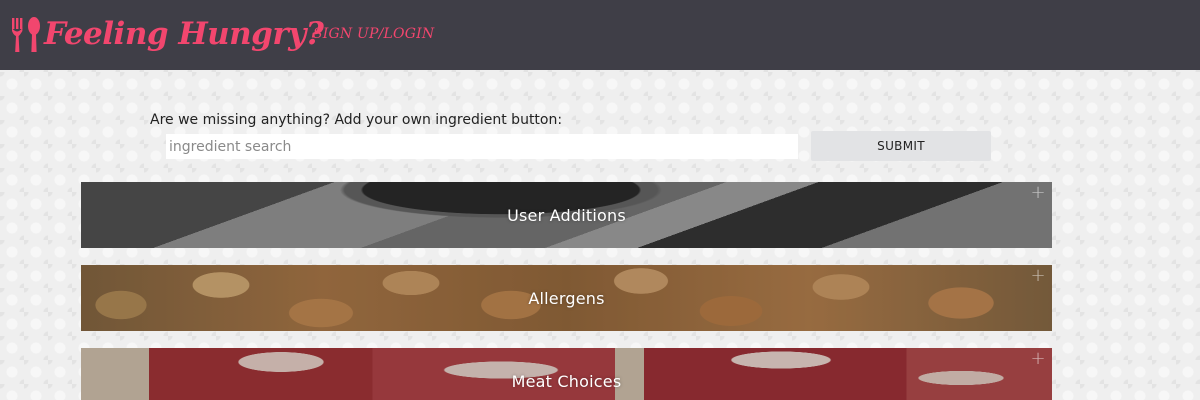 The image size is (1200, 400). What do you see at coordinates (373, 34) in the screenshot?
I see `signup-login-link: SIGN UP/LOGIN` at bounding box center [373, 34].